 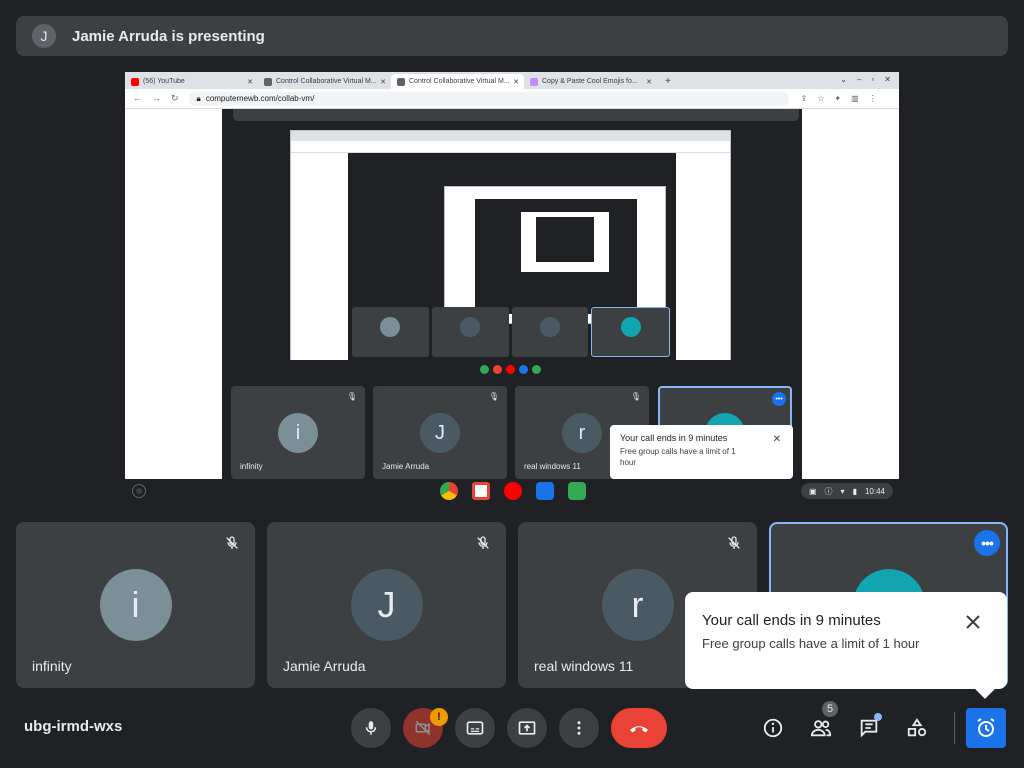 What do you see at coordinates (973, 622) in the screenshot?
I see `close-icon` at bounding box center [973, 622].